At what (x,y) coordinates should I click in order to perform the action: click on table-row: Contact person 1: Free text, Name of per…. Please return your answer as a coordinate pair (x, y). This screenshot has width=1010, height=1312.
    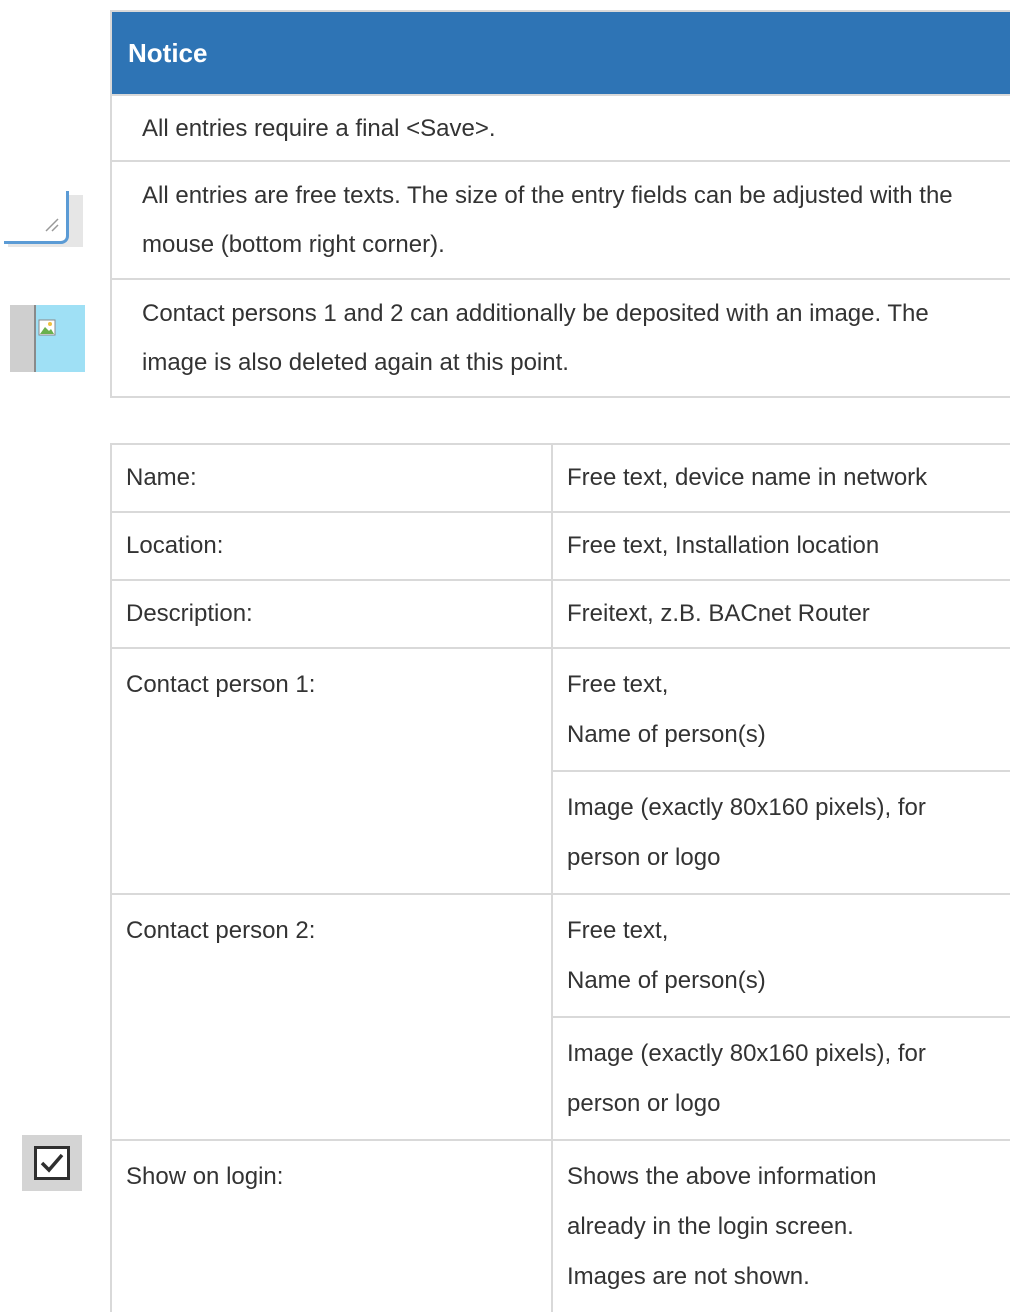
    Looking at the image, I should click on (561, 710).